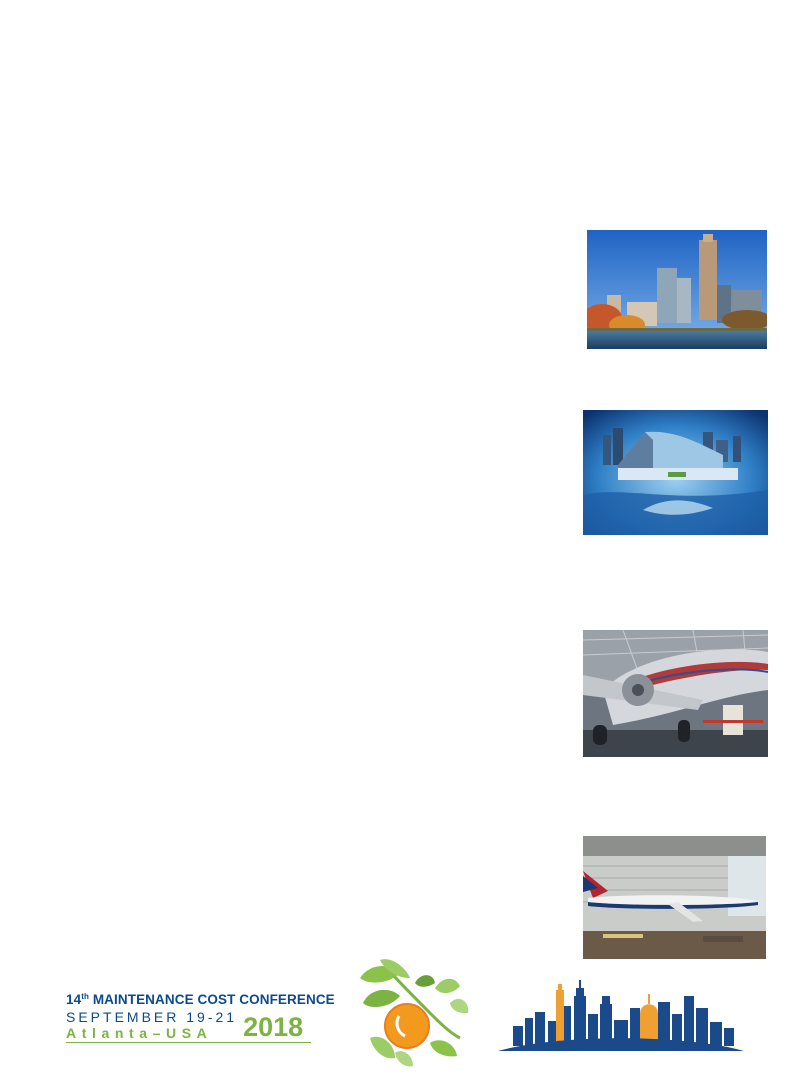 The height and width of the screenshot is (1080, 810). What do you see at coordinates (211, 999) in the screenshot?
I see `conference-name: MAINTENANCE COST CONFERENCE` at bounding box center [211, 999].